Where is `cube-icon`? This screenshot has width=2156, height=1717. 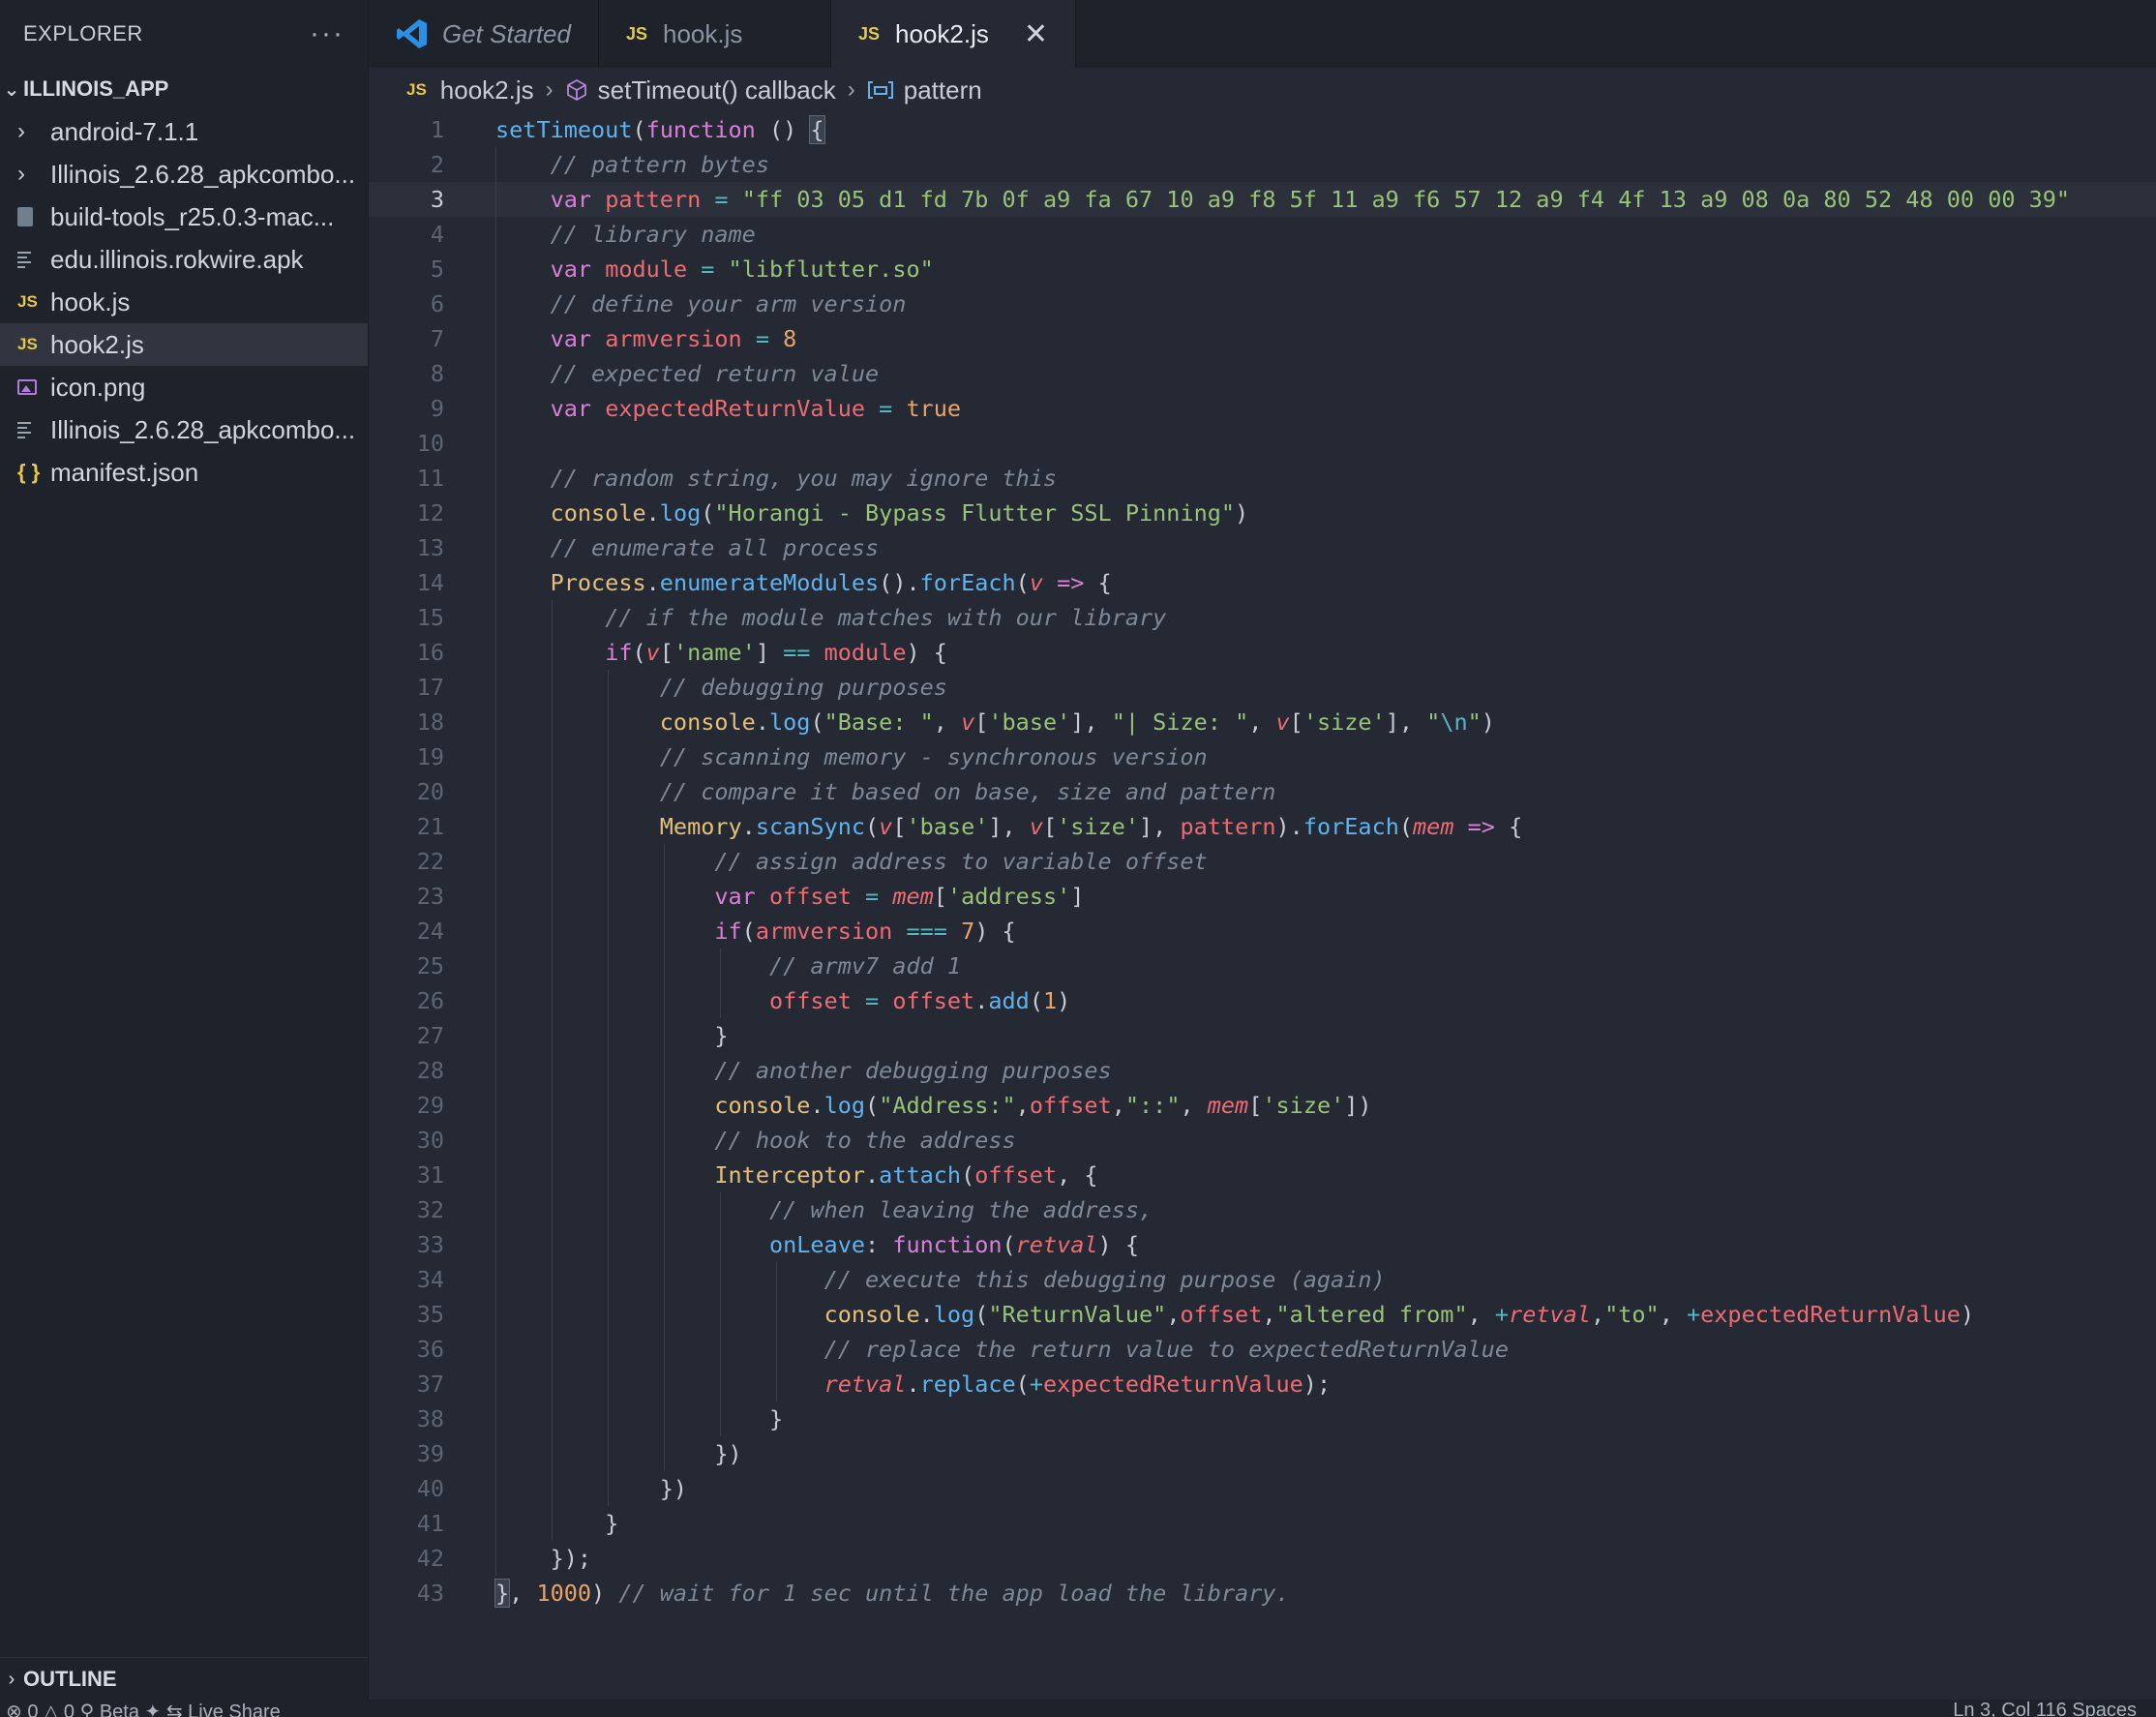
cube-icon is located at coordinates (576, 90).